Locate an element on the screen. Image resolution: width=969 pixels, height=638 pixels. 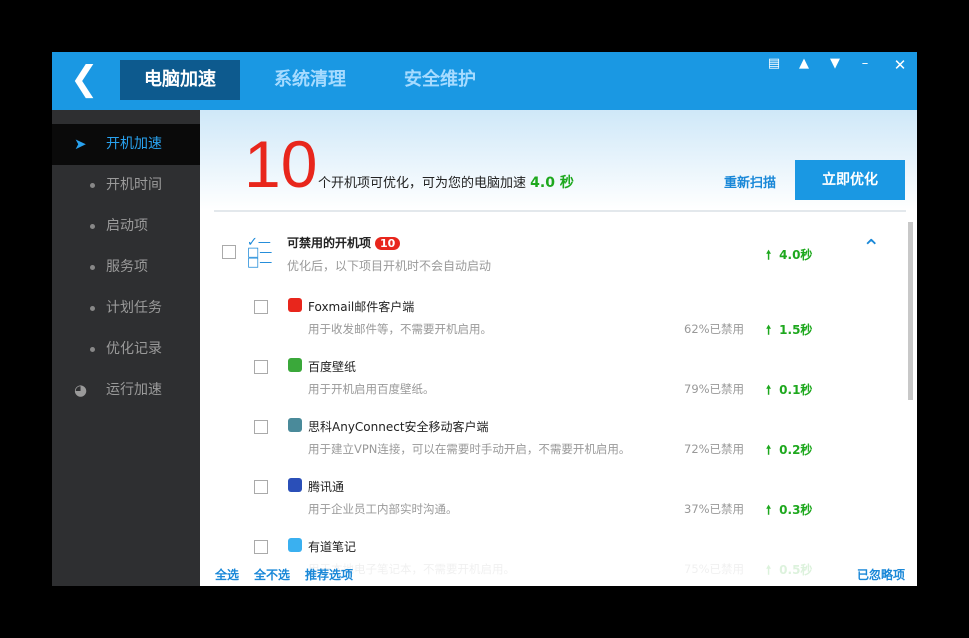
close-icon: ✕ is located at coordinates (900, 65).